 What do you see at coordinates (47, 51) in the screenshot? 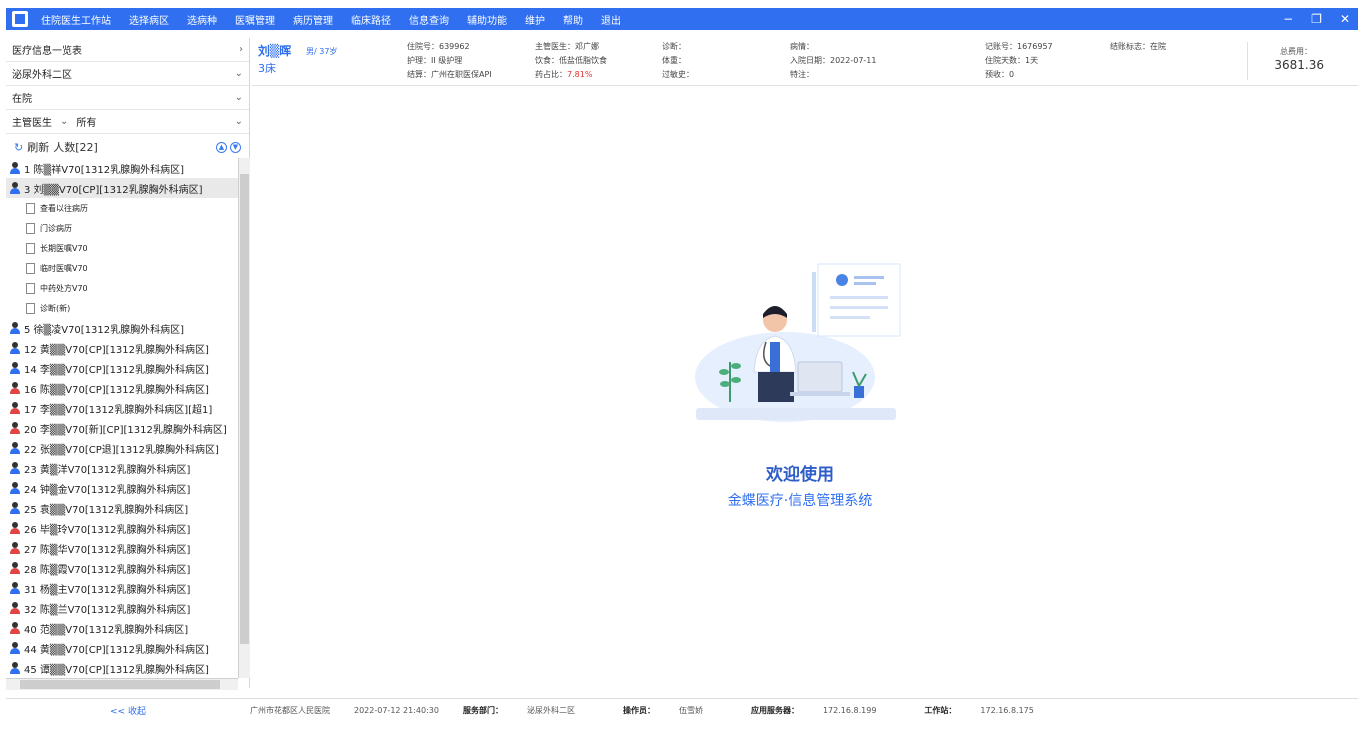
I see `nav-overview-label: 医疗信息一览表` at bounding box center [47, 51].